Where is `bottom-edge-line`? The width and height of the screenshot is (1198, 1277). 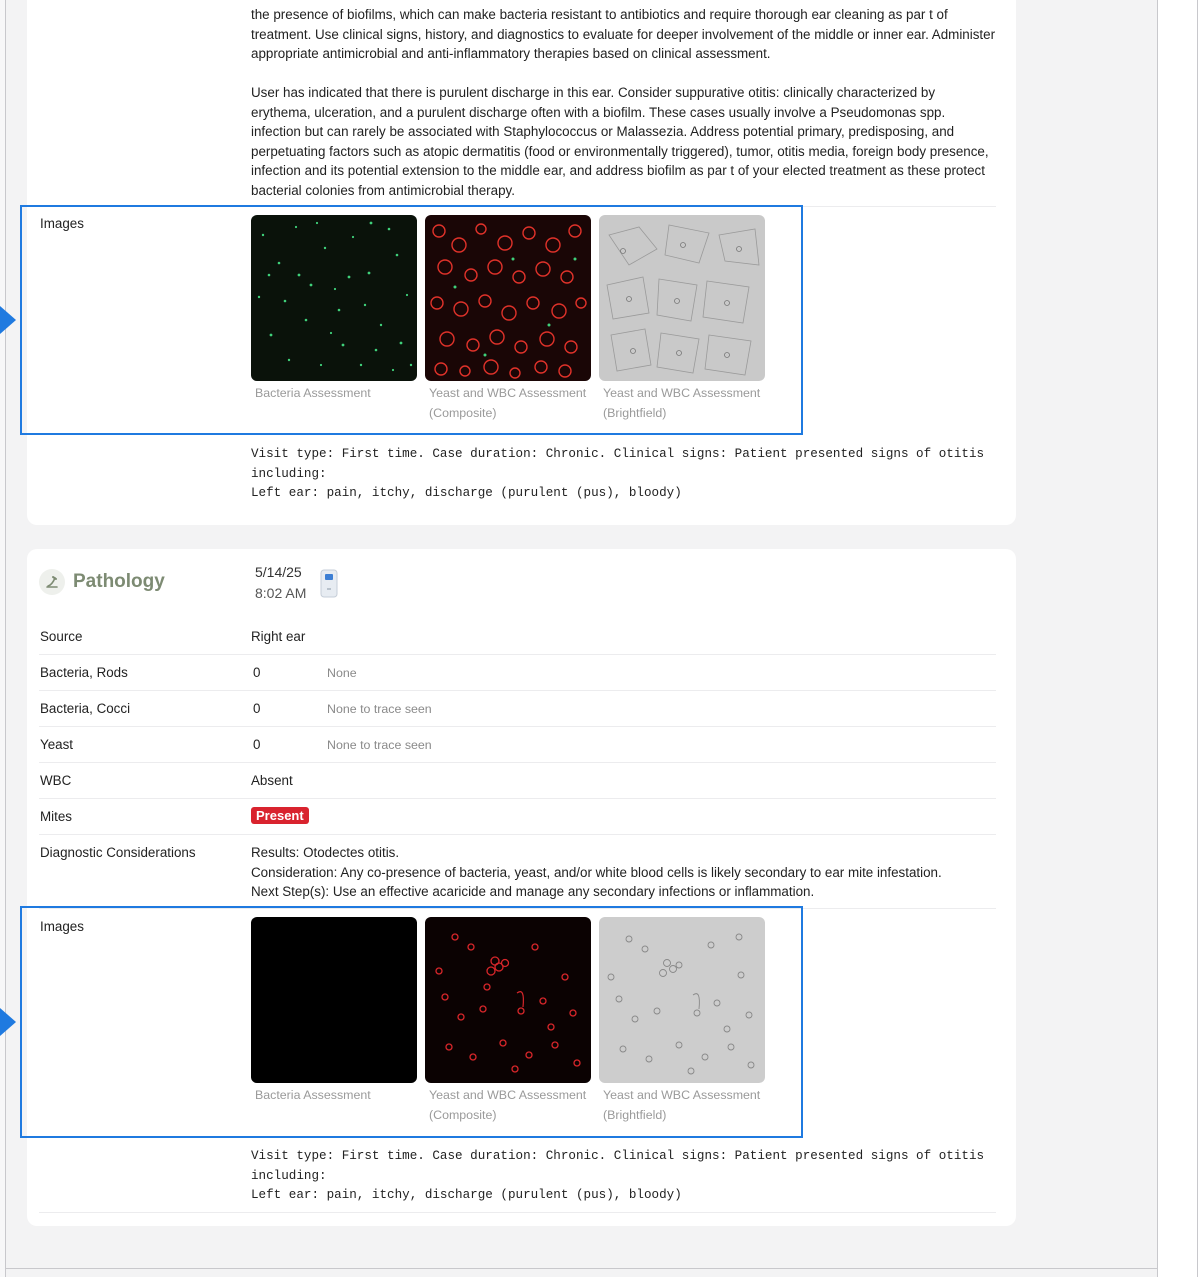 bottom-edge-line is located at coordinates (581, 1268).